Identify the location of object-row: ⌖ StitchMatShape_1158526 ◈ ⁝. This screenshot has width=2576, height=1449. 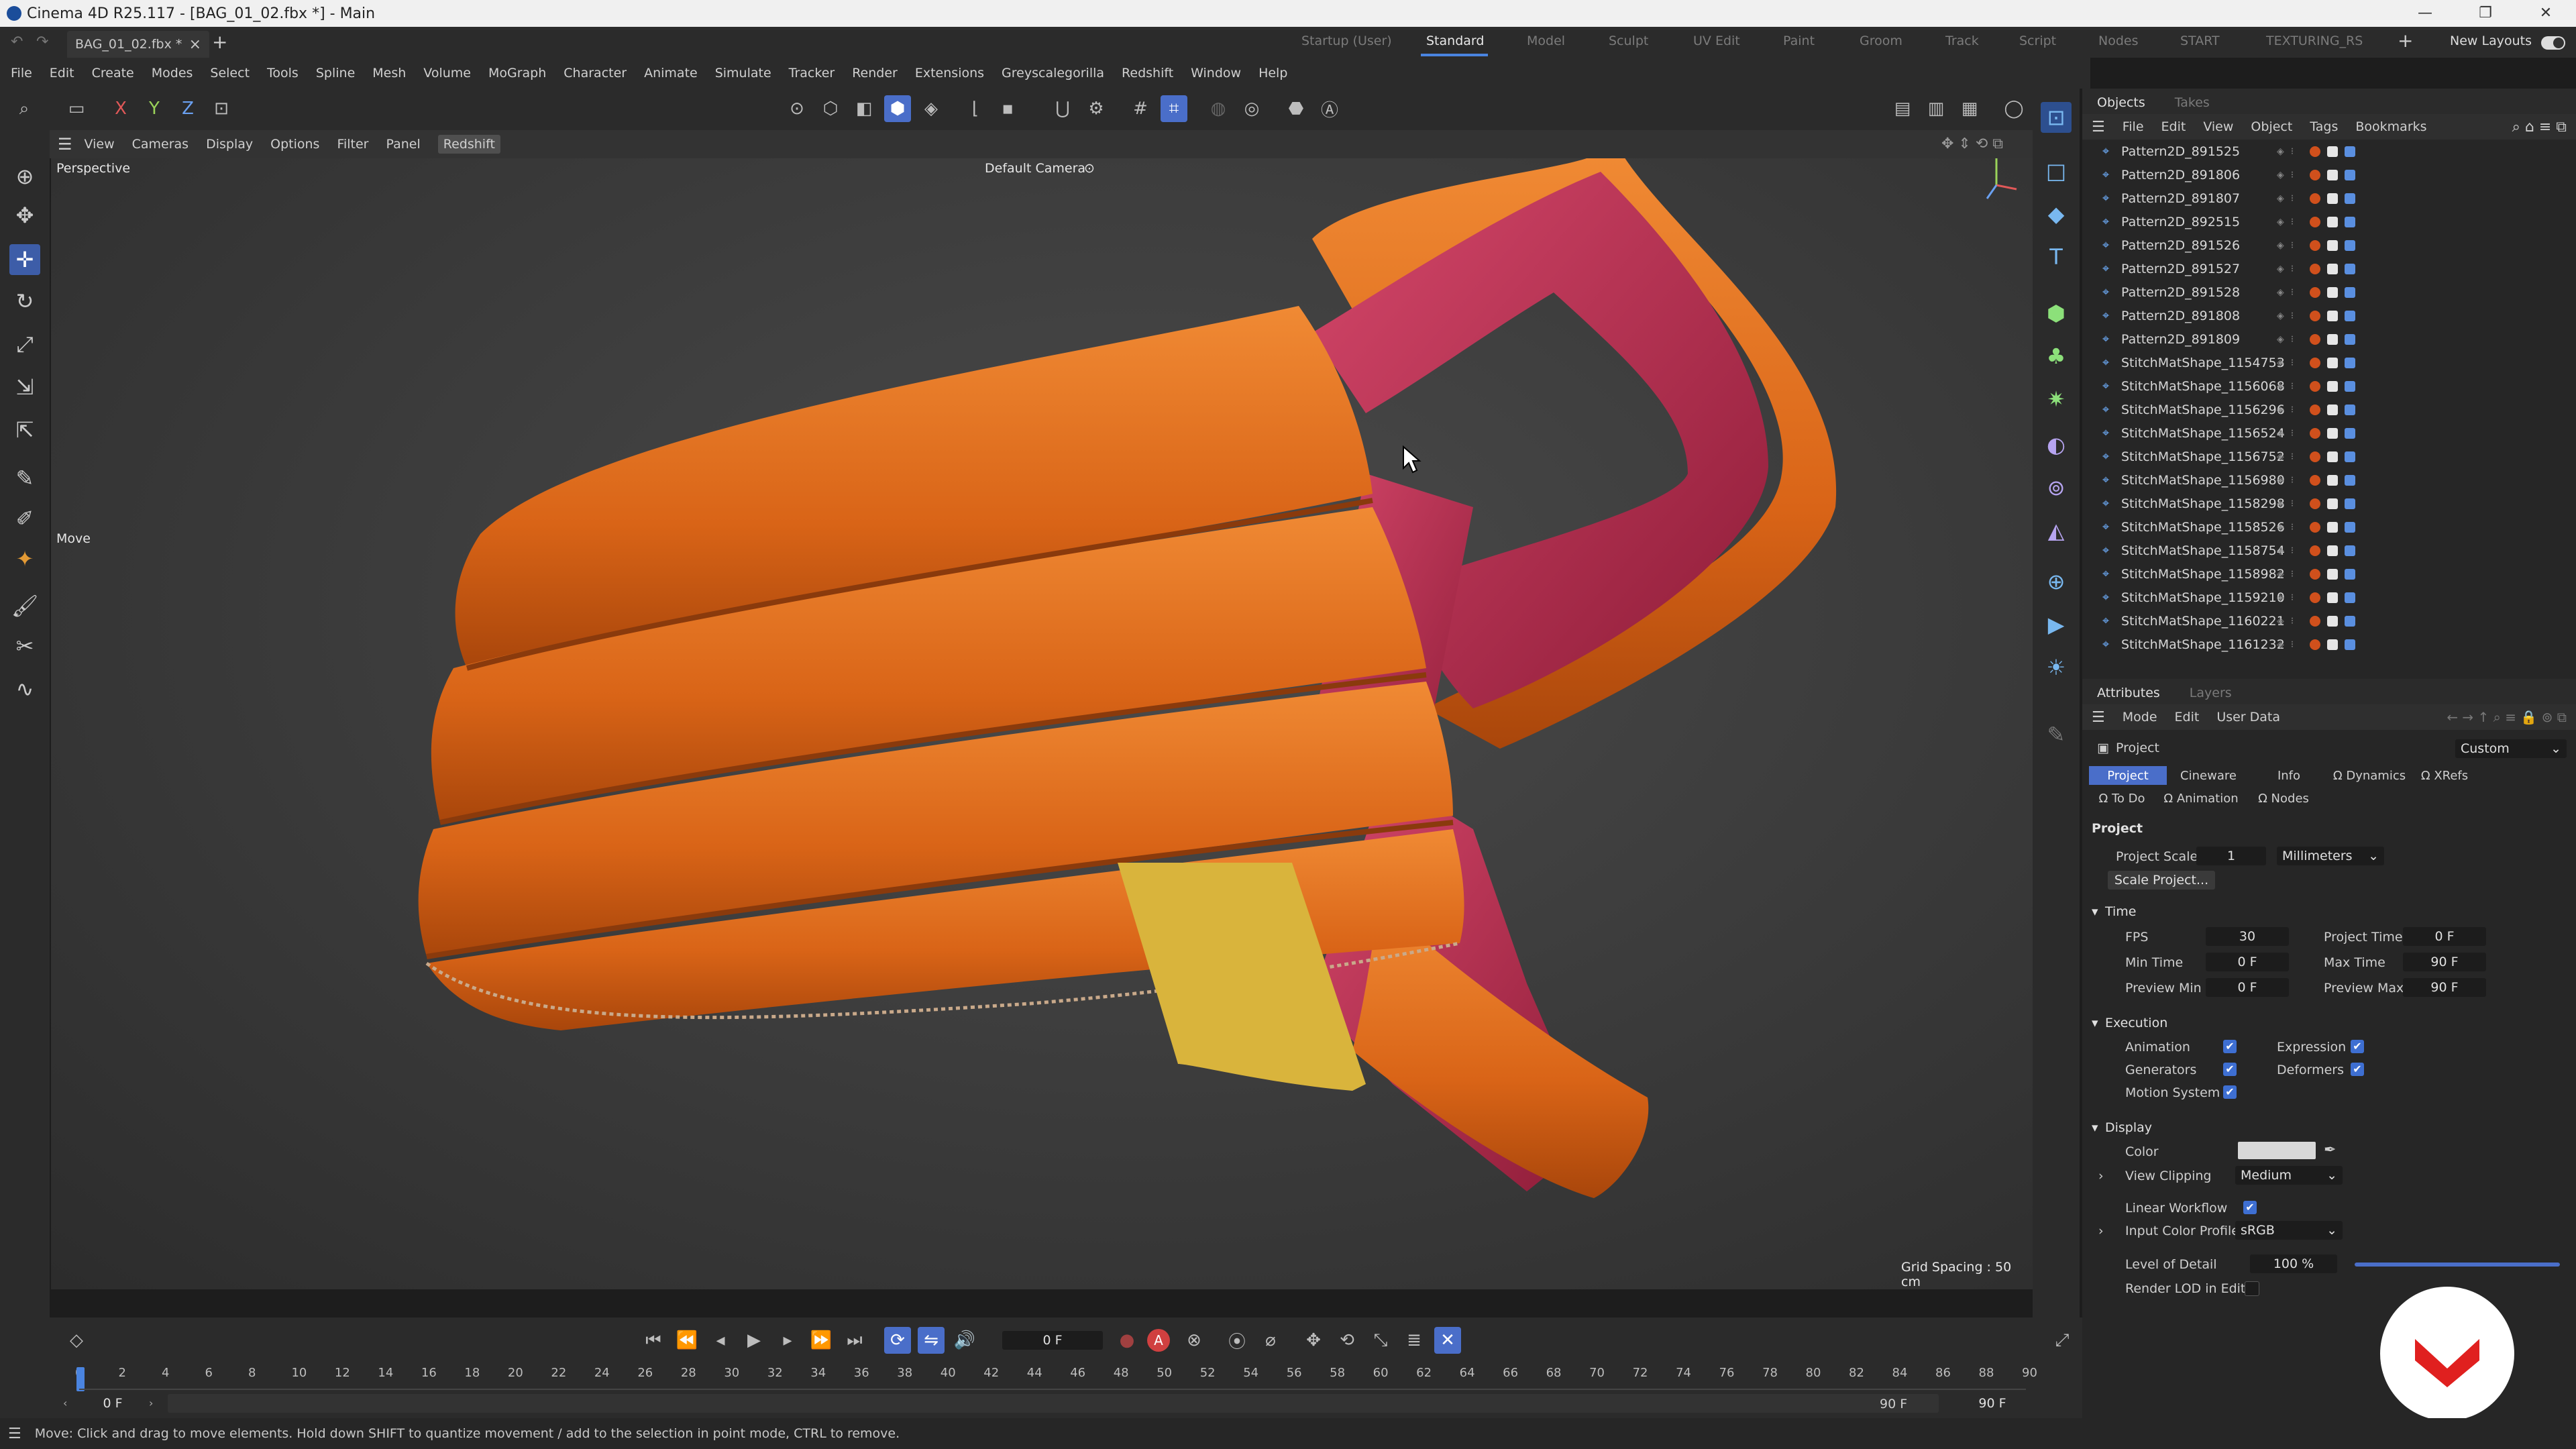
(2329, 527).